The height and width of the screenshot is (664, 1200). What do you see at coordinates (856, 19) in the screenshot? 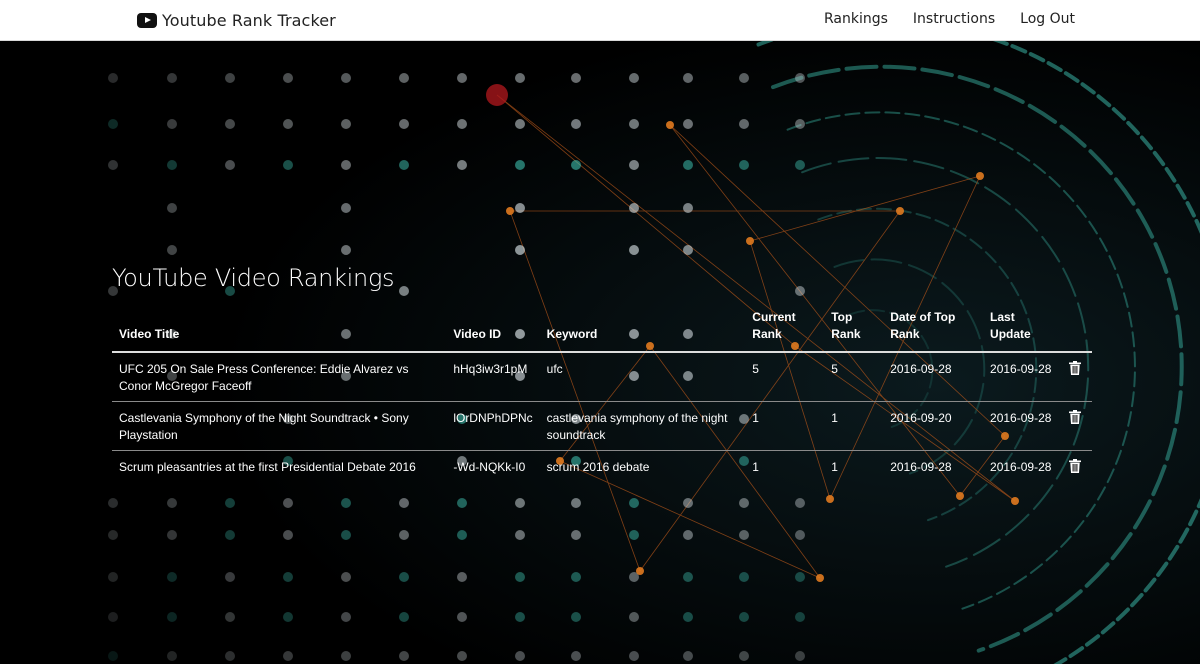
I see `nav-link-rankings: Rankings` at bounding box center [856, 19].